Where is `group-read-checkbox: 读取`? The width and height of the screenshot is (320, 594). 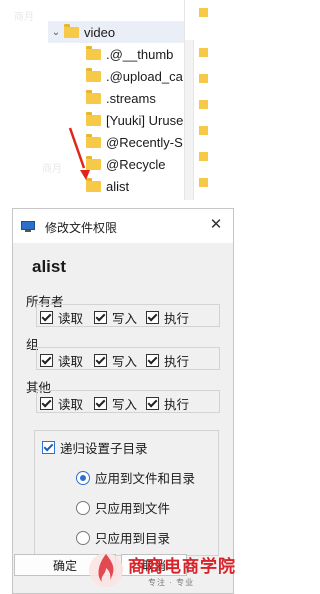 group-read-checkbox: 读取 is located at coordinates (61, 360).